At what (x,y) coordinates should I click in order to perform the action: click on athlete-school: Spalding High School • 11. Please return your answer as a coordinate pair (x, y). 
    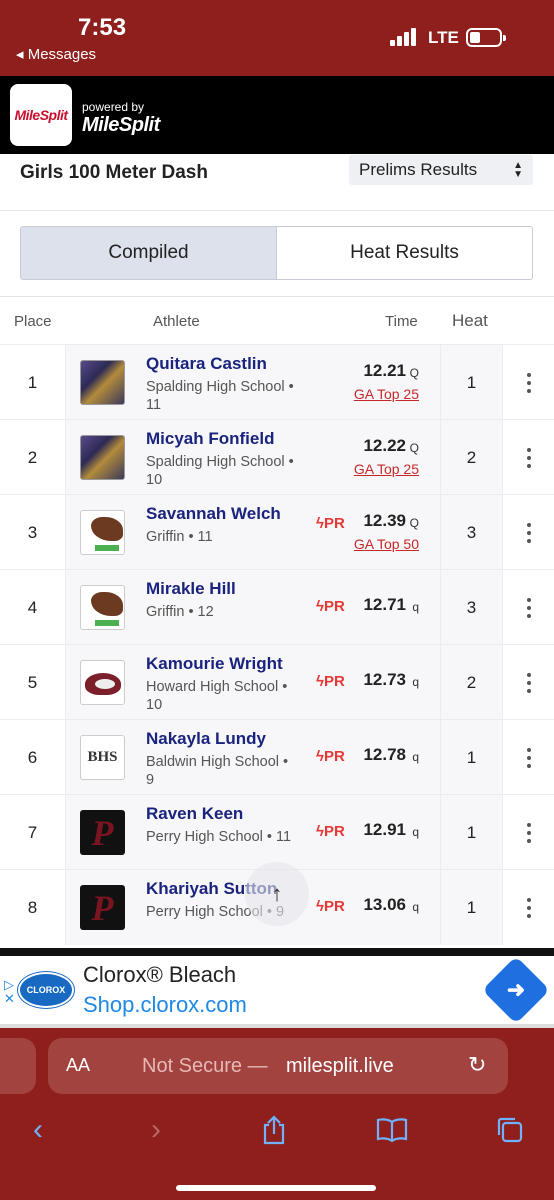
    Looking at the image, I should click on (220, 396).